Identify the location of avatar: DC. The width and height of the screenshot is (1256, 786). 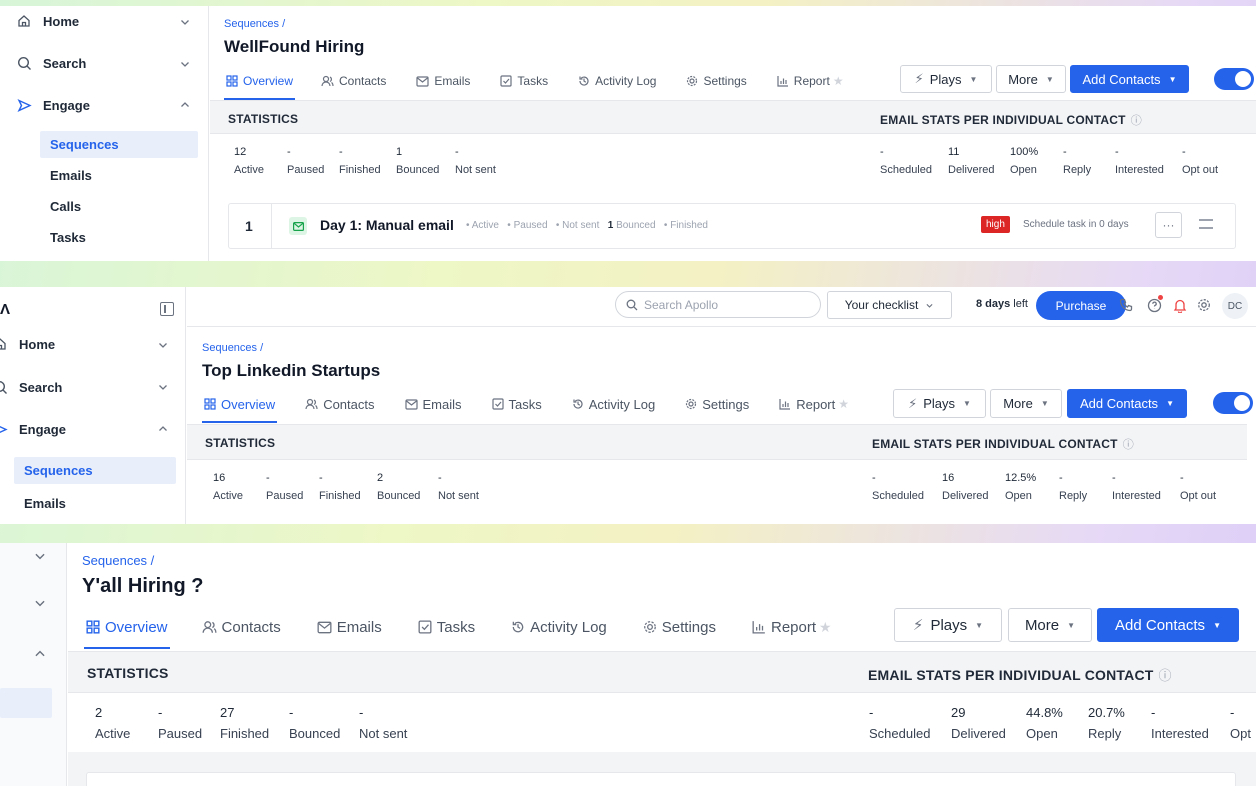
(1235, 306).